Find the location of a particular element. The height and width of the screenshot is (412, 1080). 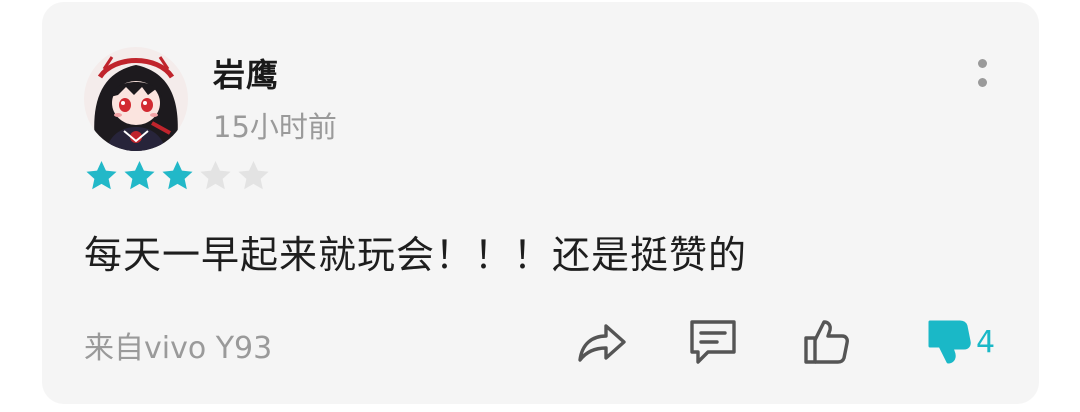

username: 岩鹰 is located at coordinates (246, 73).